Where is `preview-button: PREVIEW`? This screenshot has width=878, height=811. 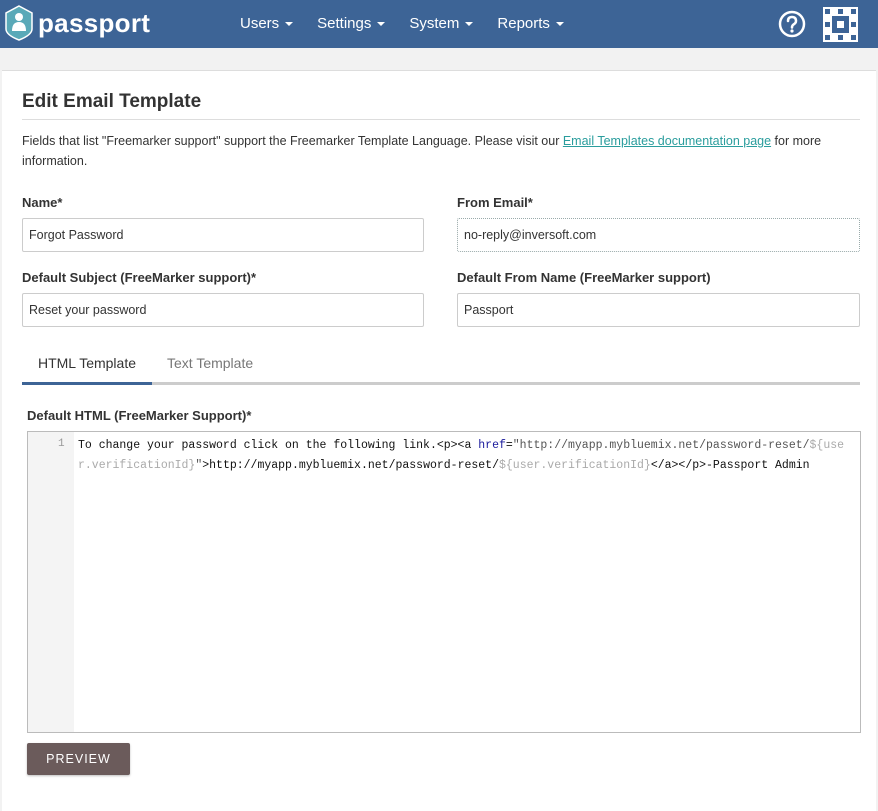
preview-button: PREVIEW is located at coordinates (78, 759).